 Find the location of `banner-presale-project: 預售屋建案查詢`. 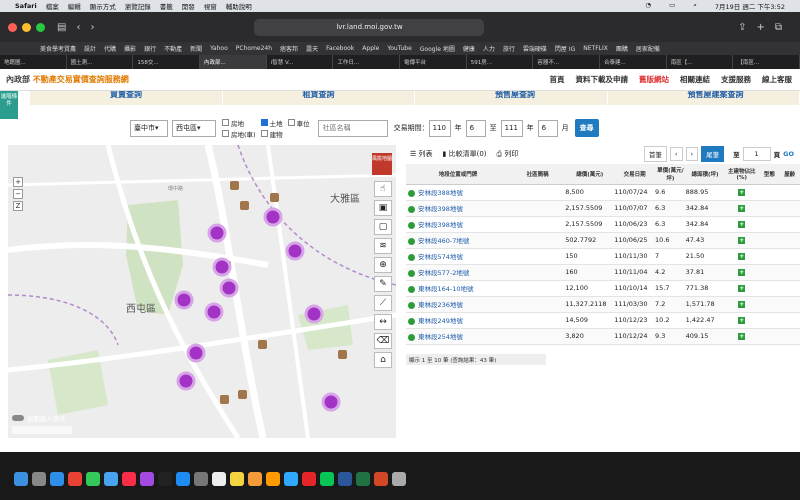

banner-presale-project: 預售屋建案查詢 is located at coordinates (703, 98).